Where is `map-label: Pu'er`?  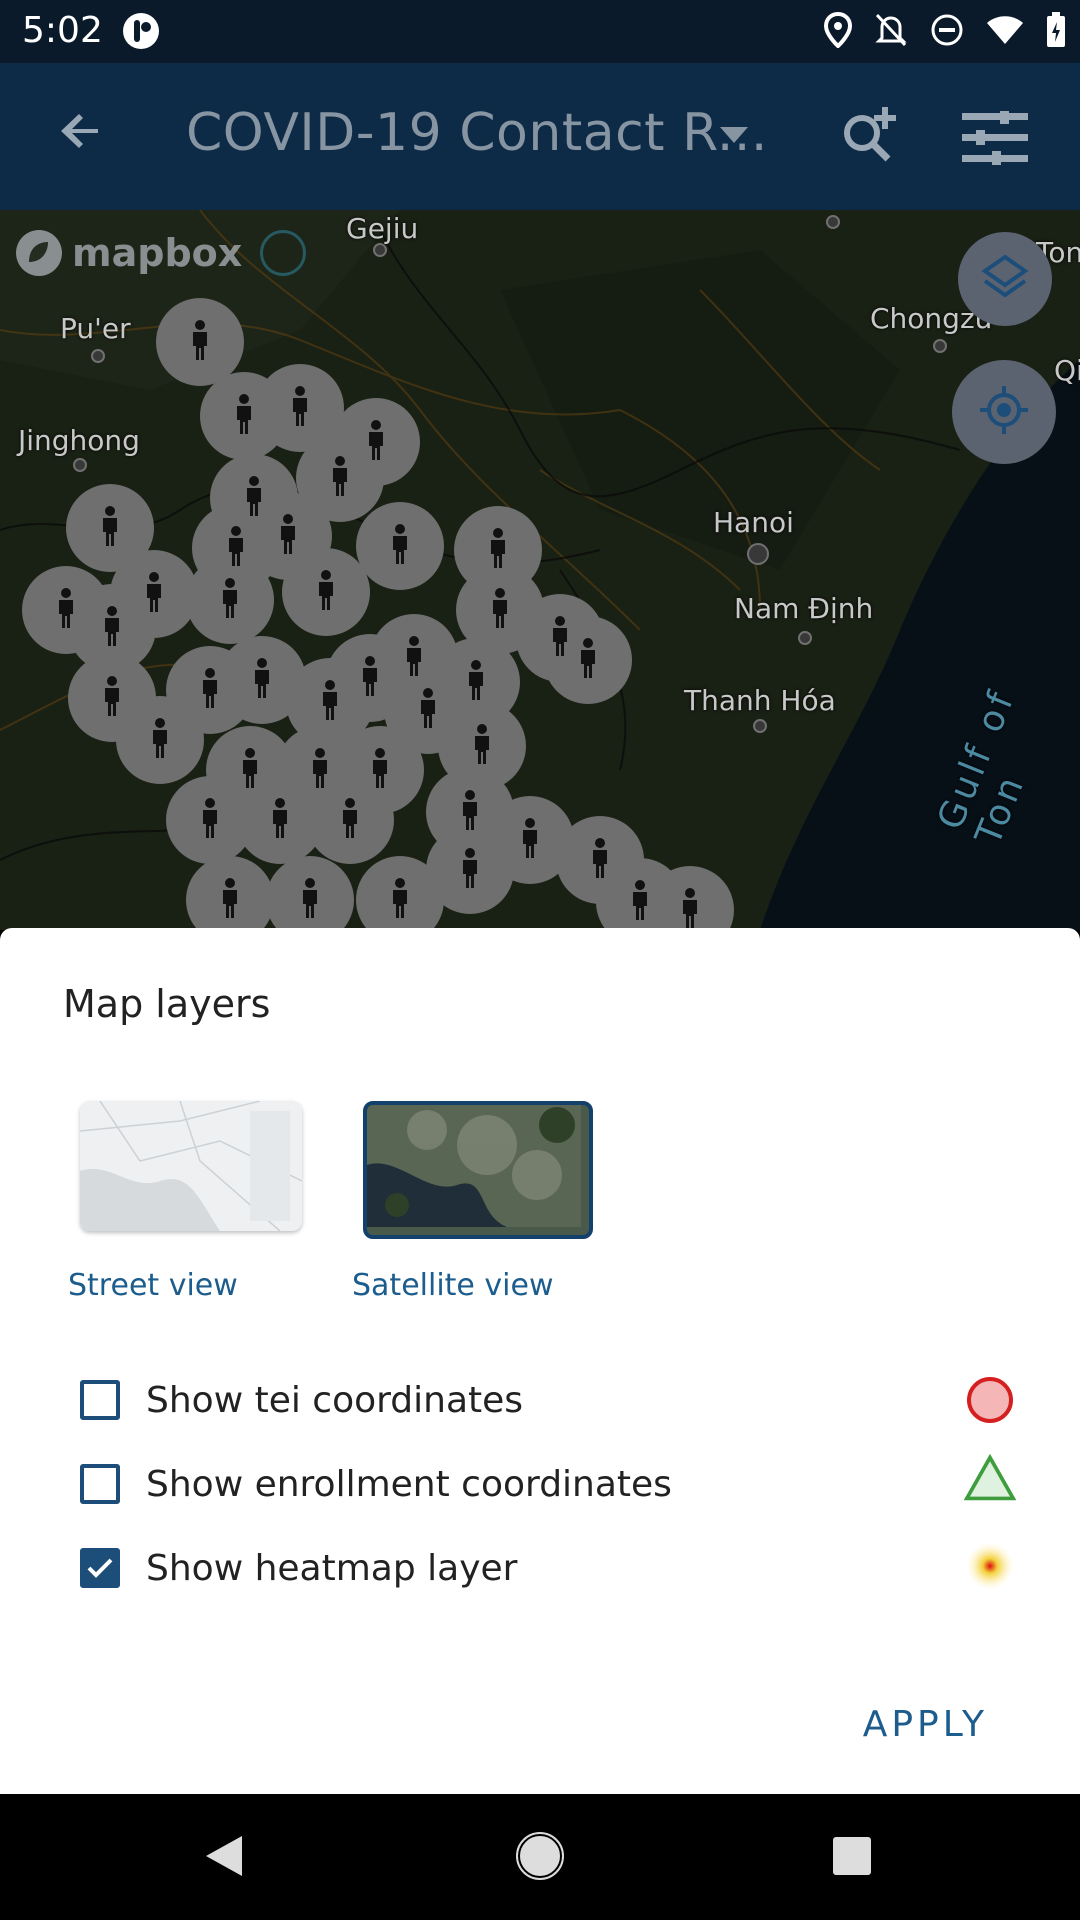
map-label: Pu'er is located at coordinates (95, 328).